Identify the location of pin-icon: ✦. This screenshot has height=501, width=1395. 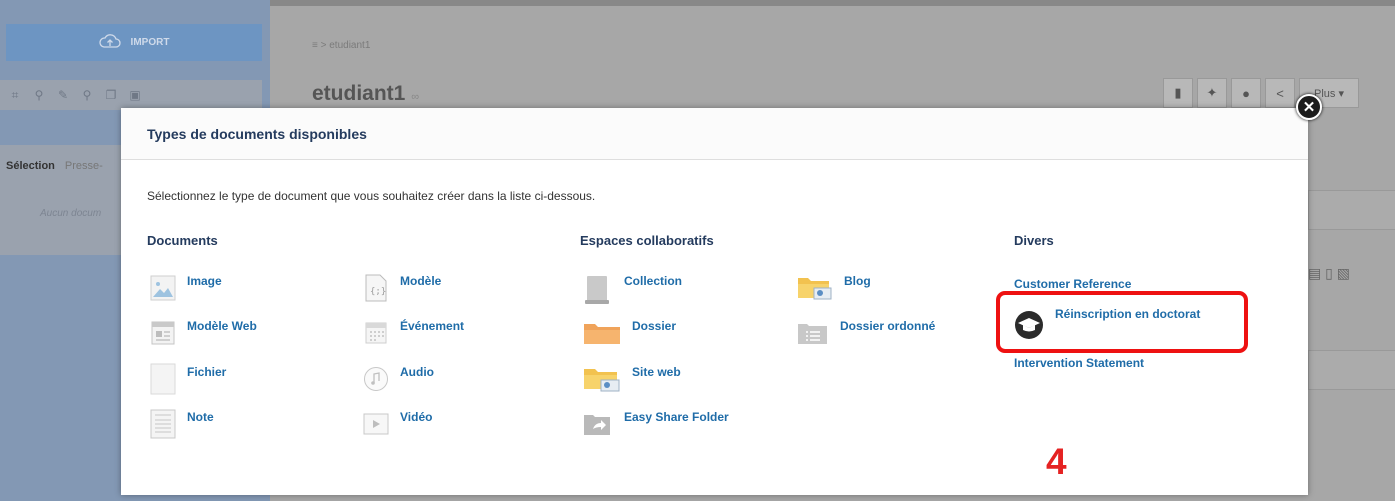
(1212, 93).